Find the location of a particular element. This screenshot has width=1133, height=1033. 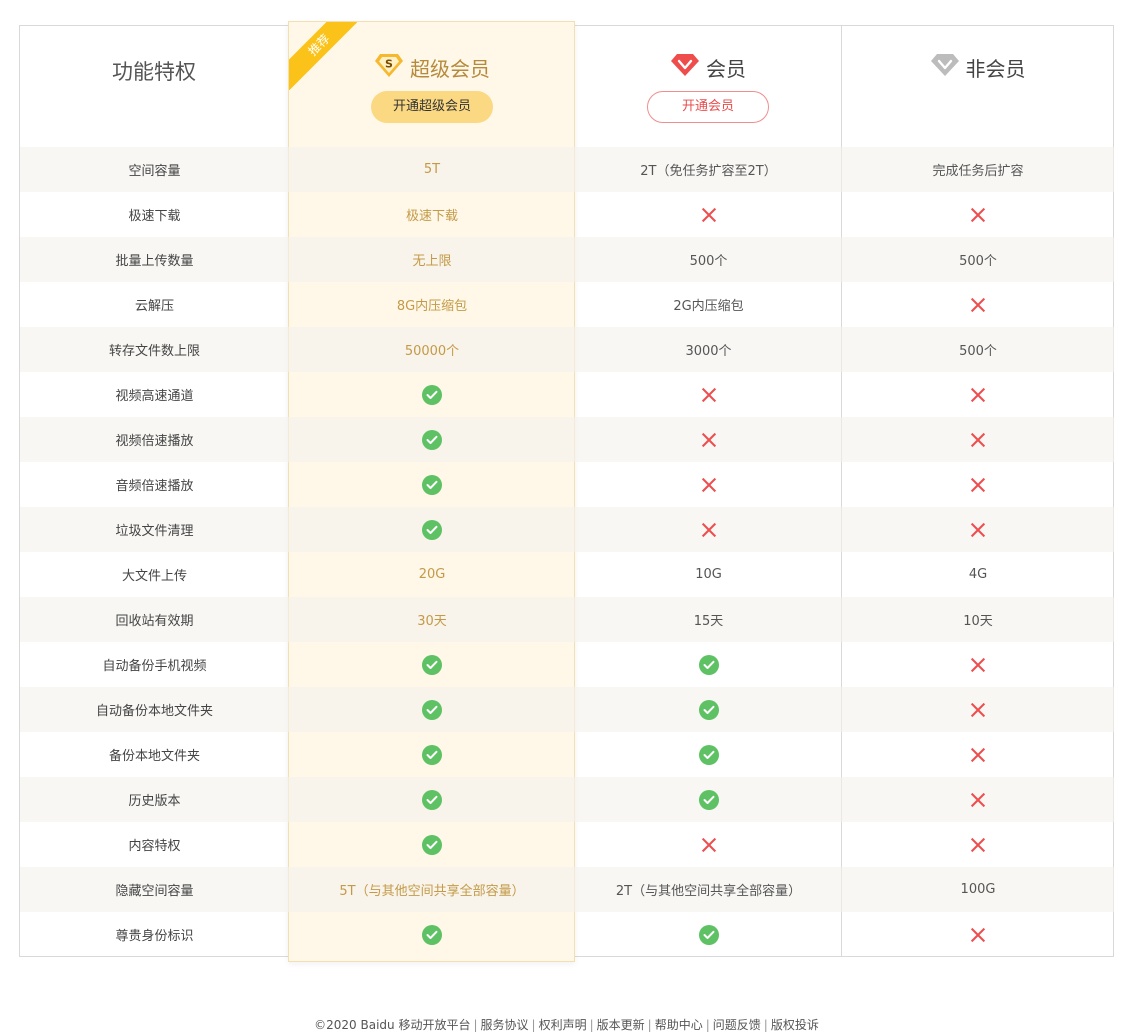

nonmember-value: 500个 is located at coordinates (978, 351).